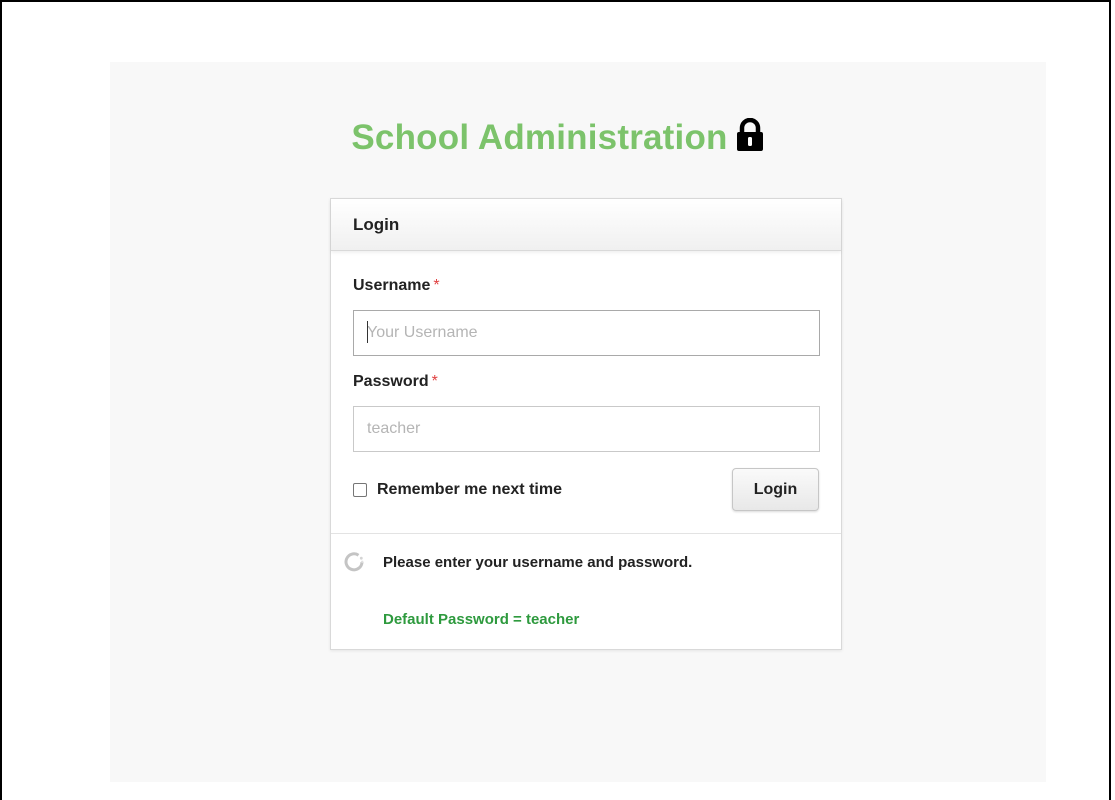  I want to click on username-input, so click(586, 333).